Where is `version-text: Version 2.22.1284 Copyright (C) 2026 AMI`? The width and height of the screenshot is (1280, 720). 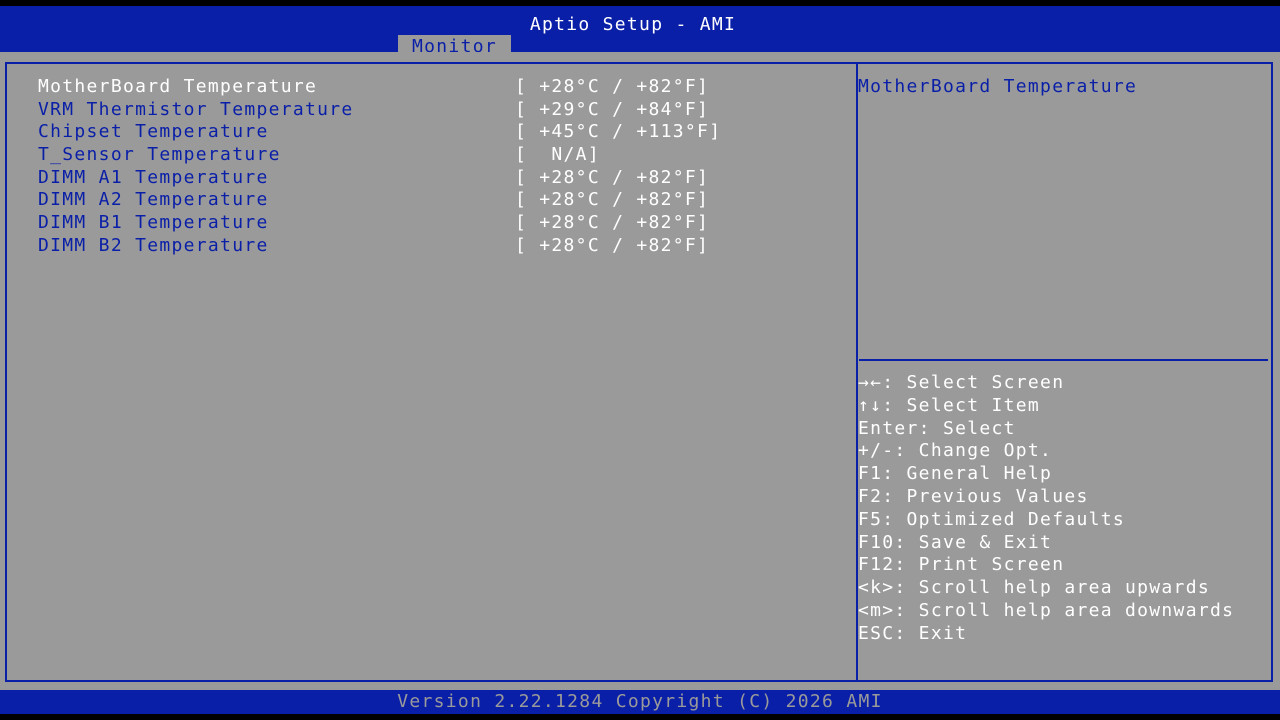
version-text: Version 2.22.1284 Copyright (C) 2026 AMI is located at coordinates (640, 701).